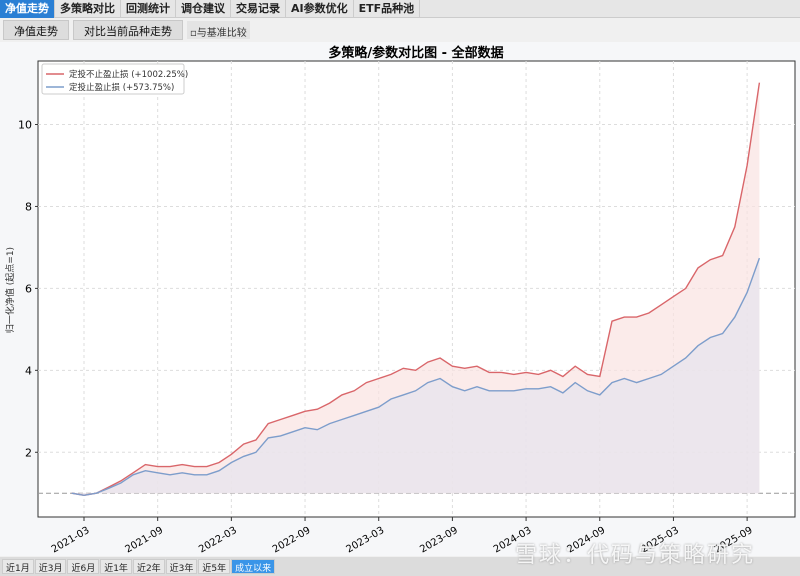  Describe the element at coordinates (18, 566) in the screenshot. I see `range-button-0: 近1月` at that location.